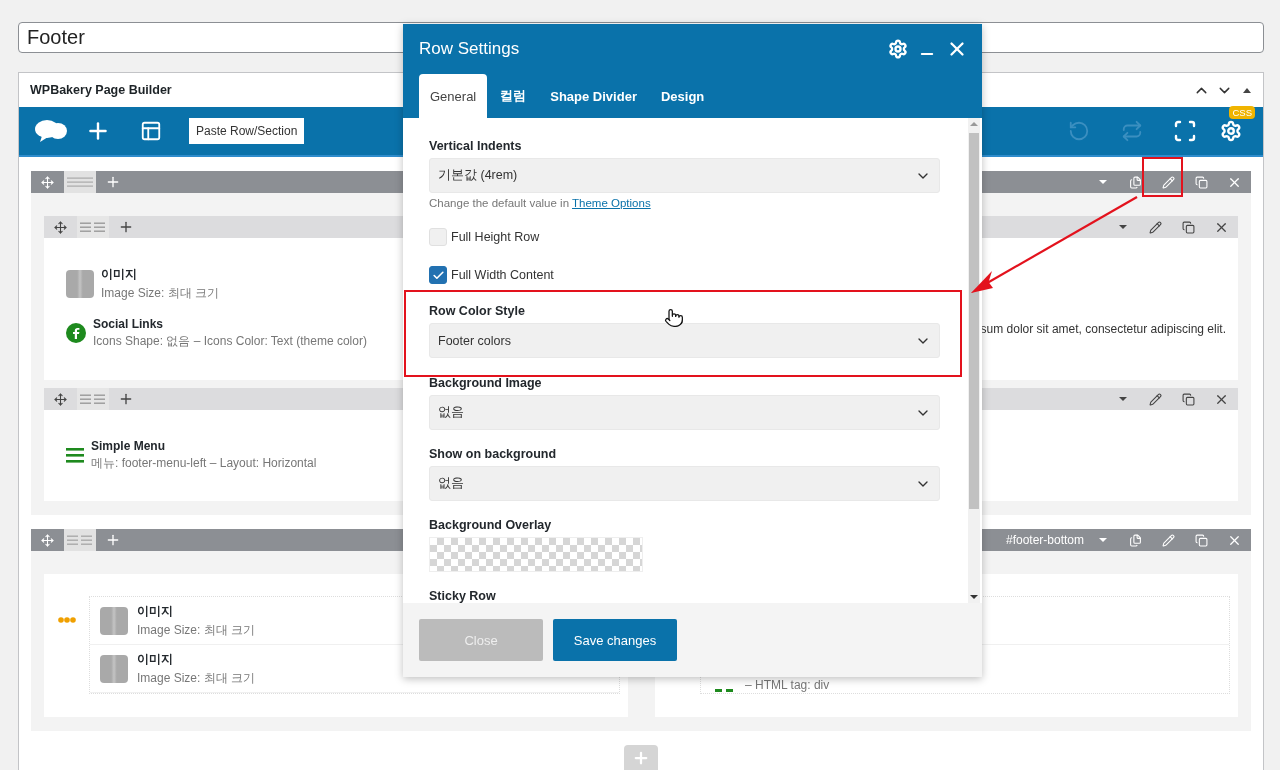 Image resolution: width=1280 pixels, height=770 pixels. What do you see at coordinates (129, 323) in the screenshot?
I see `element-title: Social Links` at bounding box center [129, 323].